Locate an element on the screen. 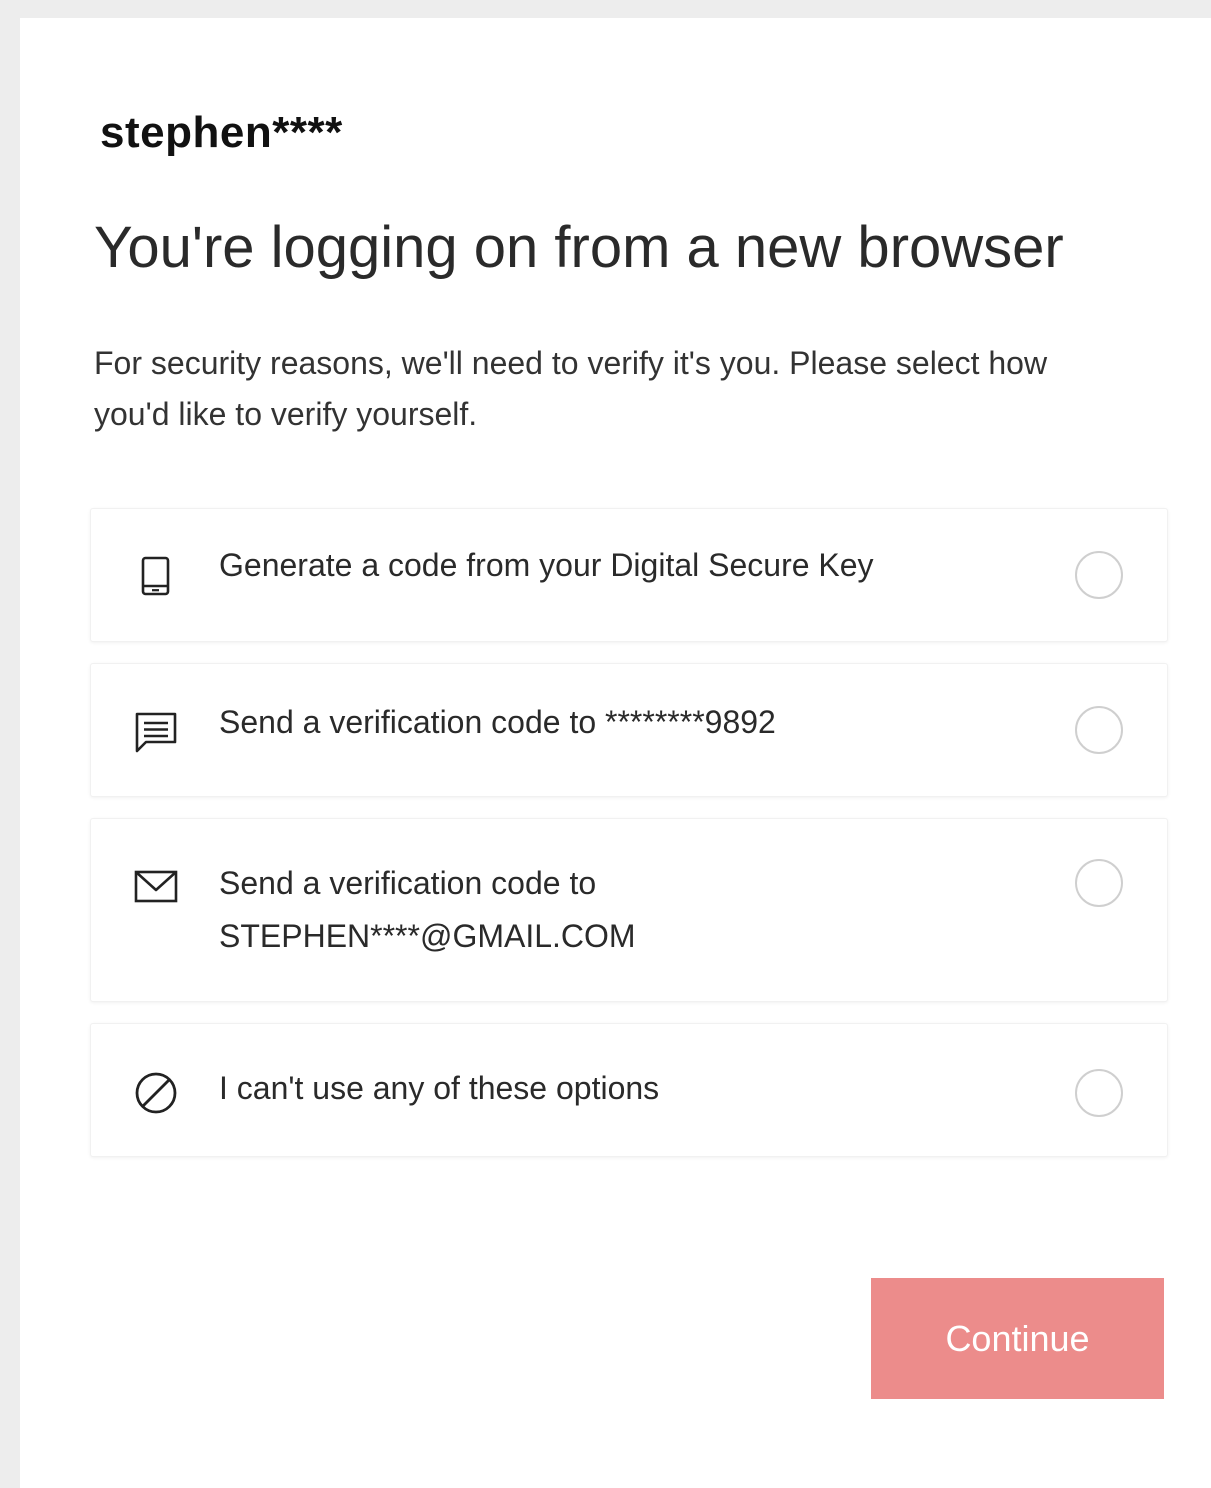 The width and height of the screenshot is (1211, 1488). account-username: stephen**** is located at coordinates (221, 132).